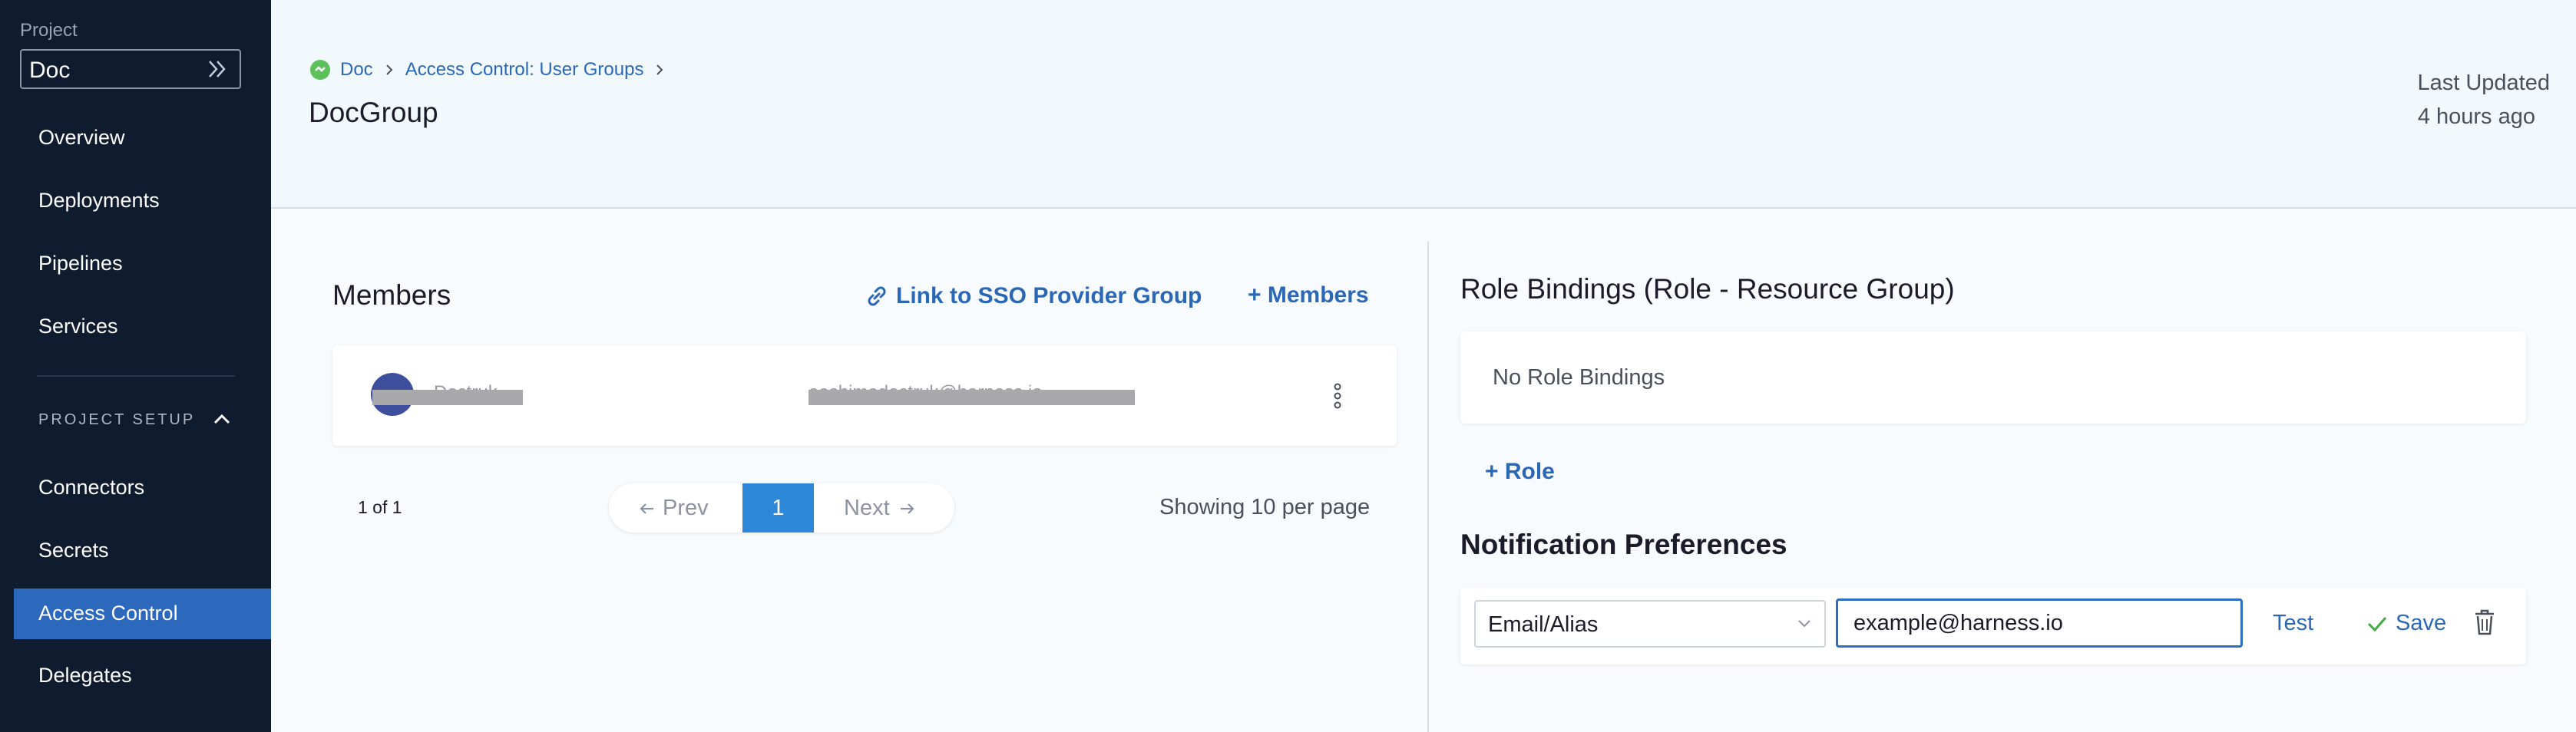 This screenshot has height=732, width=2576. I want to click on role-bindings-card: No Role Bindings, so click(1993, 377).